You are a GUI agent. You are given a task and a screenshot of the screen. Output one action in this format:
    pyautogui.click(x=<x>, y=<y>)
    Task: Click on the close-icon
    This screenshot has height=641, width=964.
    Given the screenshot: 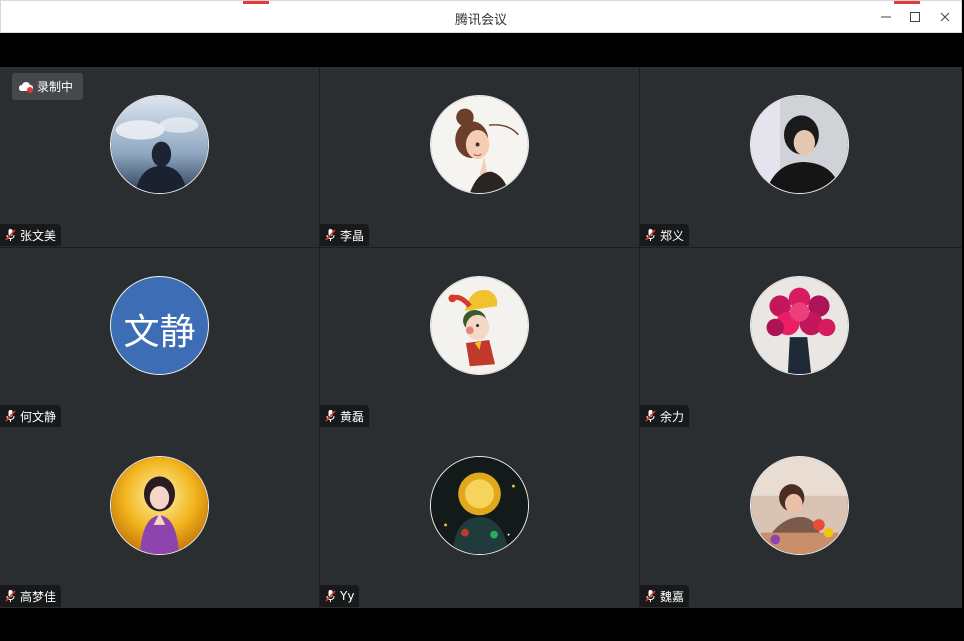 What is the action you would take?
    pyautogui.click(x=945, y=17)
    